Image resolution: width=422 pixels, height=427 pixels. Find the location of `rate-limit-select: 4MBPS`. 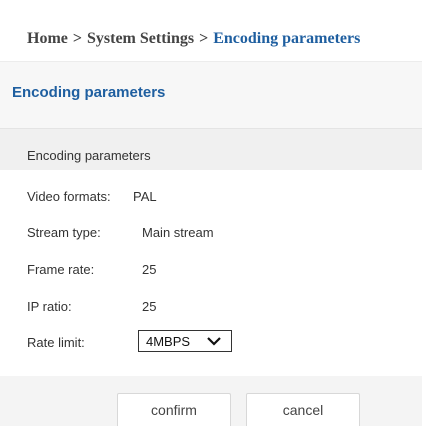

rate-limit-select: 4MBPS is located at coordinates (185, 341).